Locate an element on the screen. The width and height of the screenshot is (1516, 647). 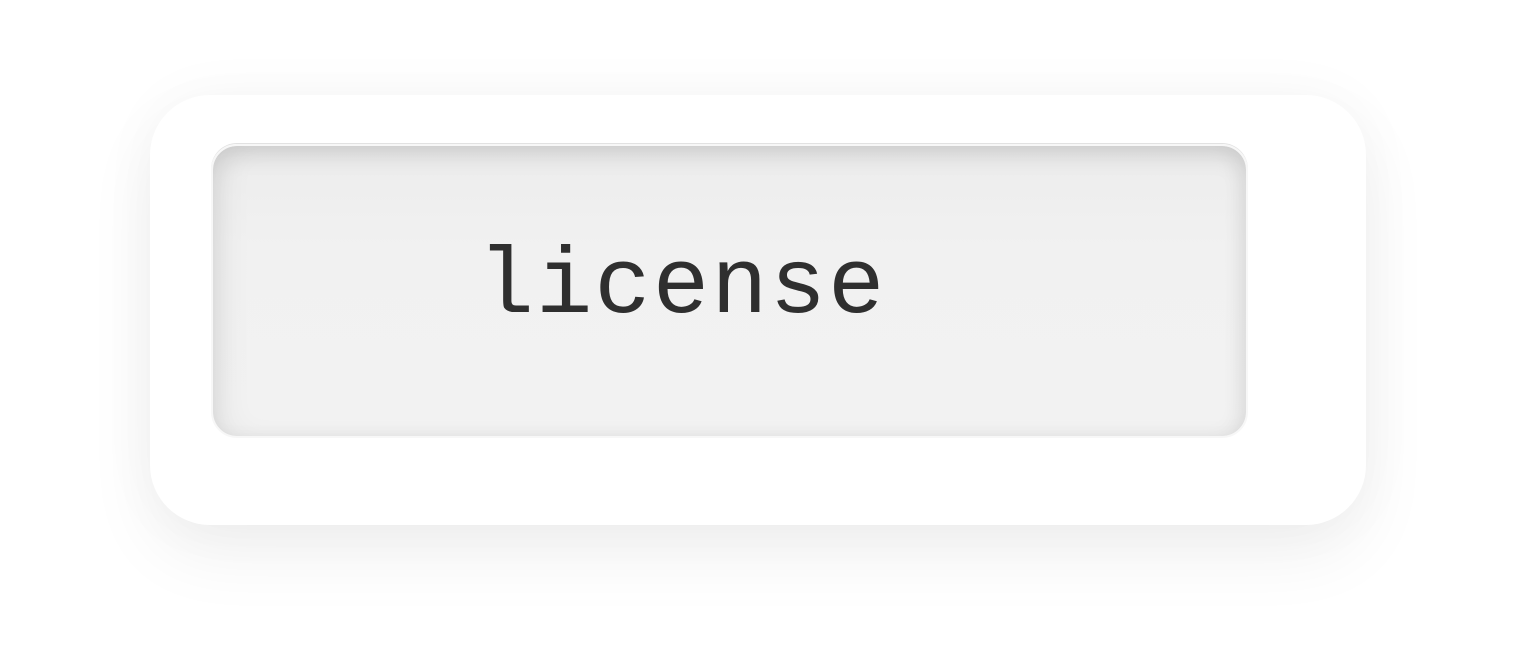
license-field-text: license is located at coordinates (682, 288).